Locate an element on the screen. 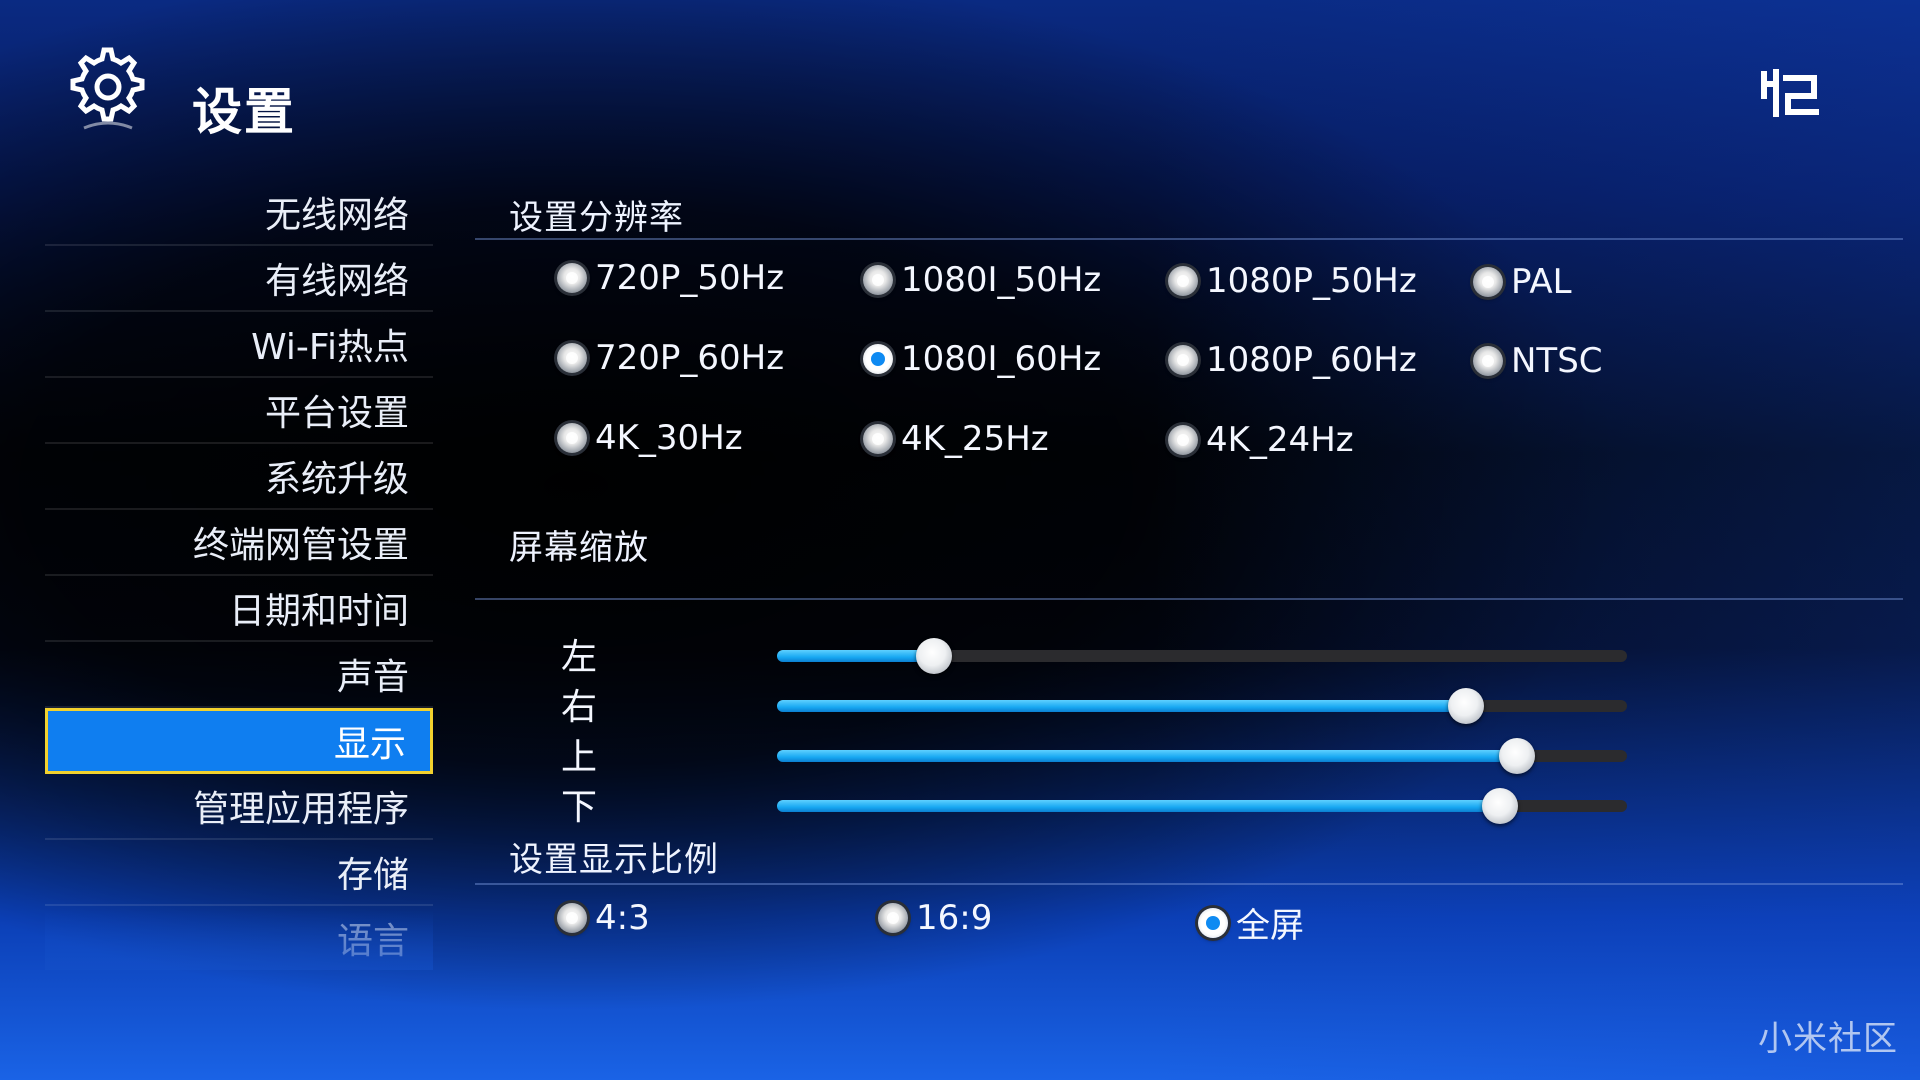  radio-label: PAL is located at coordinates (1541, 282).